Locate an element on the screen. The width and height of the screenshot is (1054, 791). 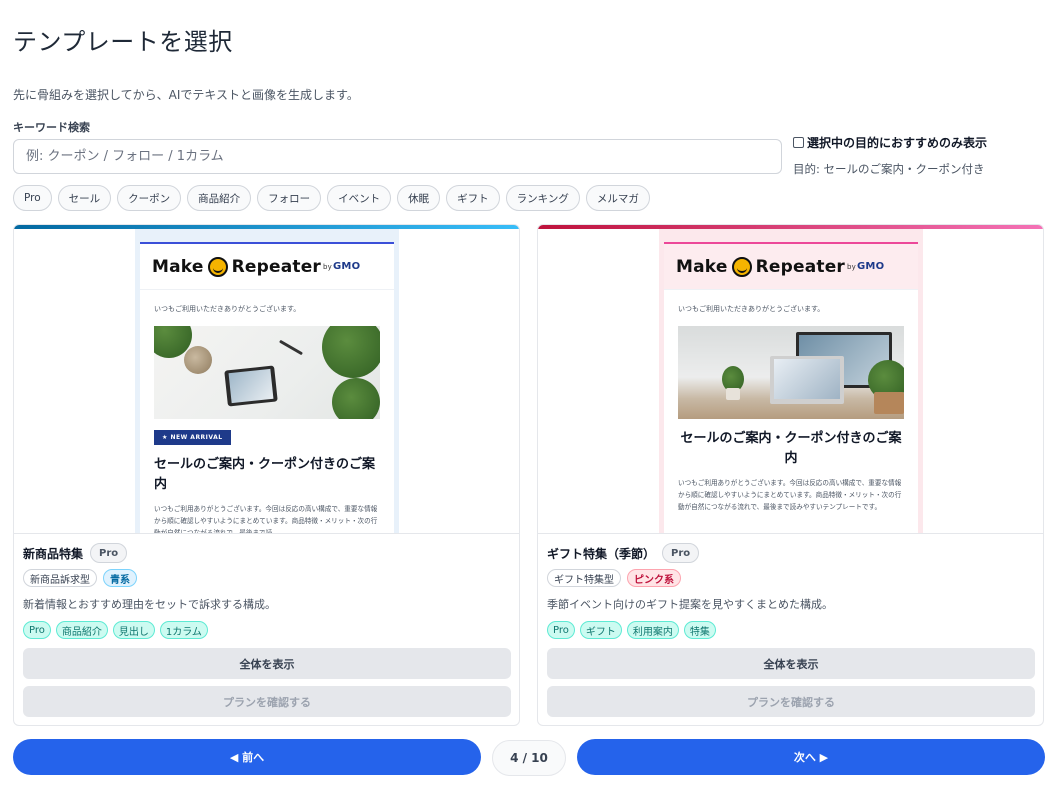
recommend-checkbox is located at coordinates (798, 142).